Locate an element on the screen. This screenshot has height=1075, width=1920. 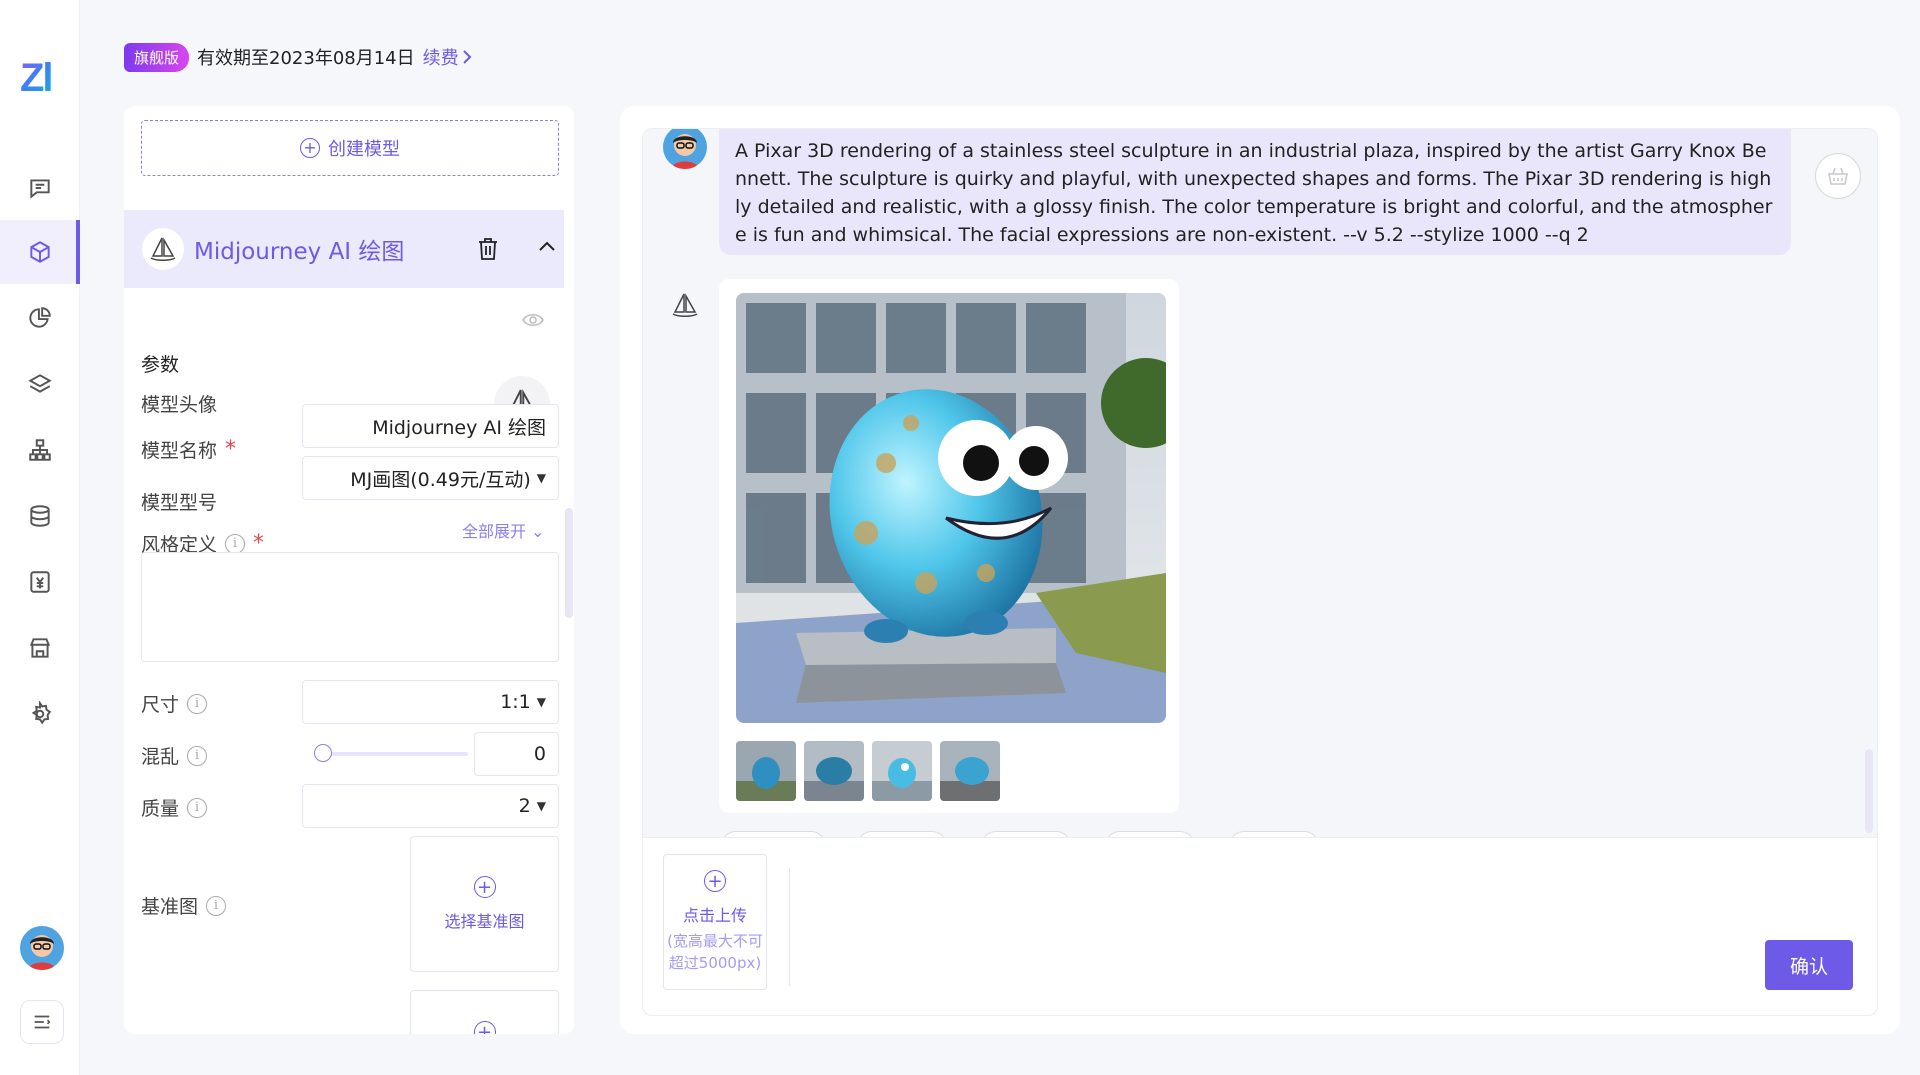
user-message-avatar is located at coordinates (685, 149).